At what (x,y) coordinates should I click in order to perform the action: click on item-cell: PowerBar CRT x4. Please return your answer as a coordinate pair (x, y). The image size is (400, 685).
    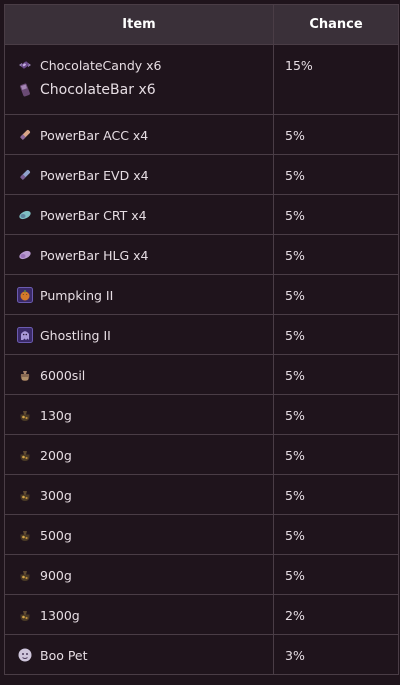
    Looking at the image, I should click on (139, 214).